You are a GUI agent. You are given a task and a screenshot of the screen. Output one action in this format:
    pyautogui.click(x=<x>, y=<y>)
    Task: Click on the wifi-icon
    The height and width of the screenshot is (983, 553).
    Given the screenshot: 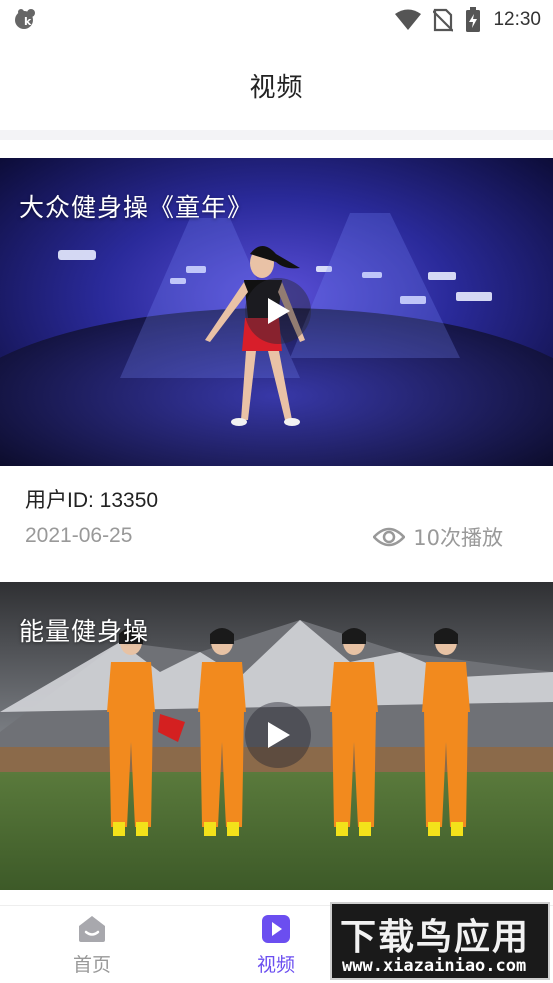 What is the action you would take?
    pyautogui.click(x=408, y=19)
    